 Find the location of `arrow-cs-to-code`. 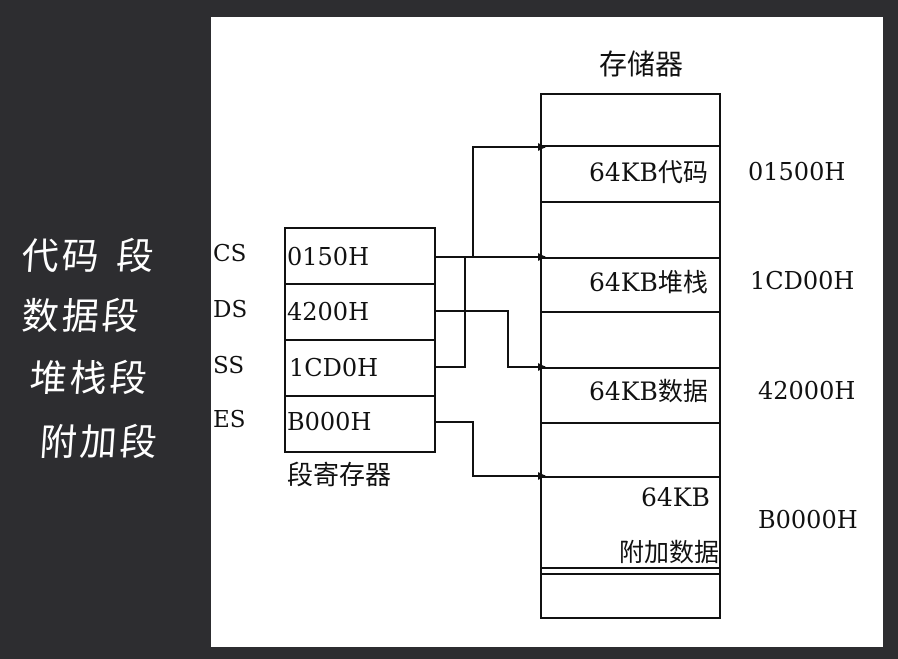

arrow-cs-to-code is located at coordinates (491, 200).